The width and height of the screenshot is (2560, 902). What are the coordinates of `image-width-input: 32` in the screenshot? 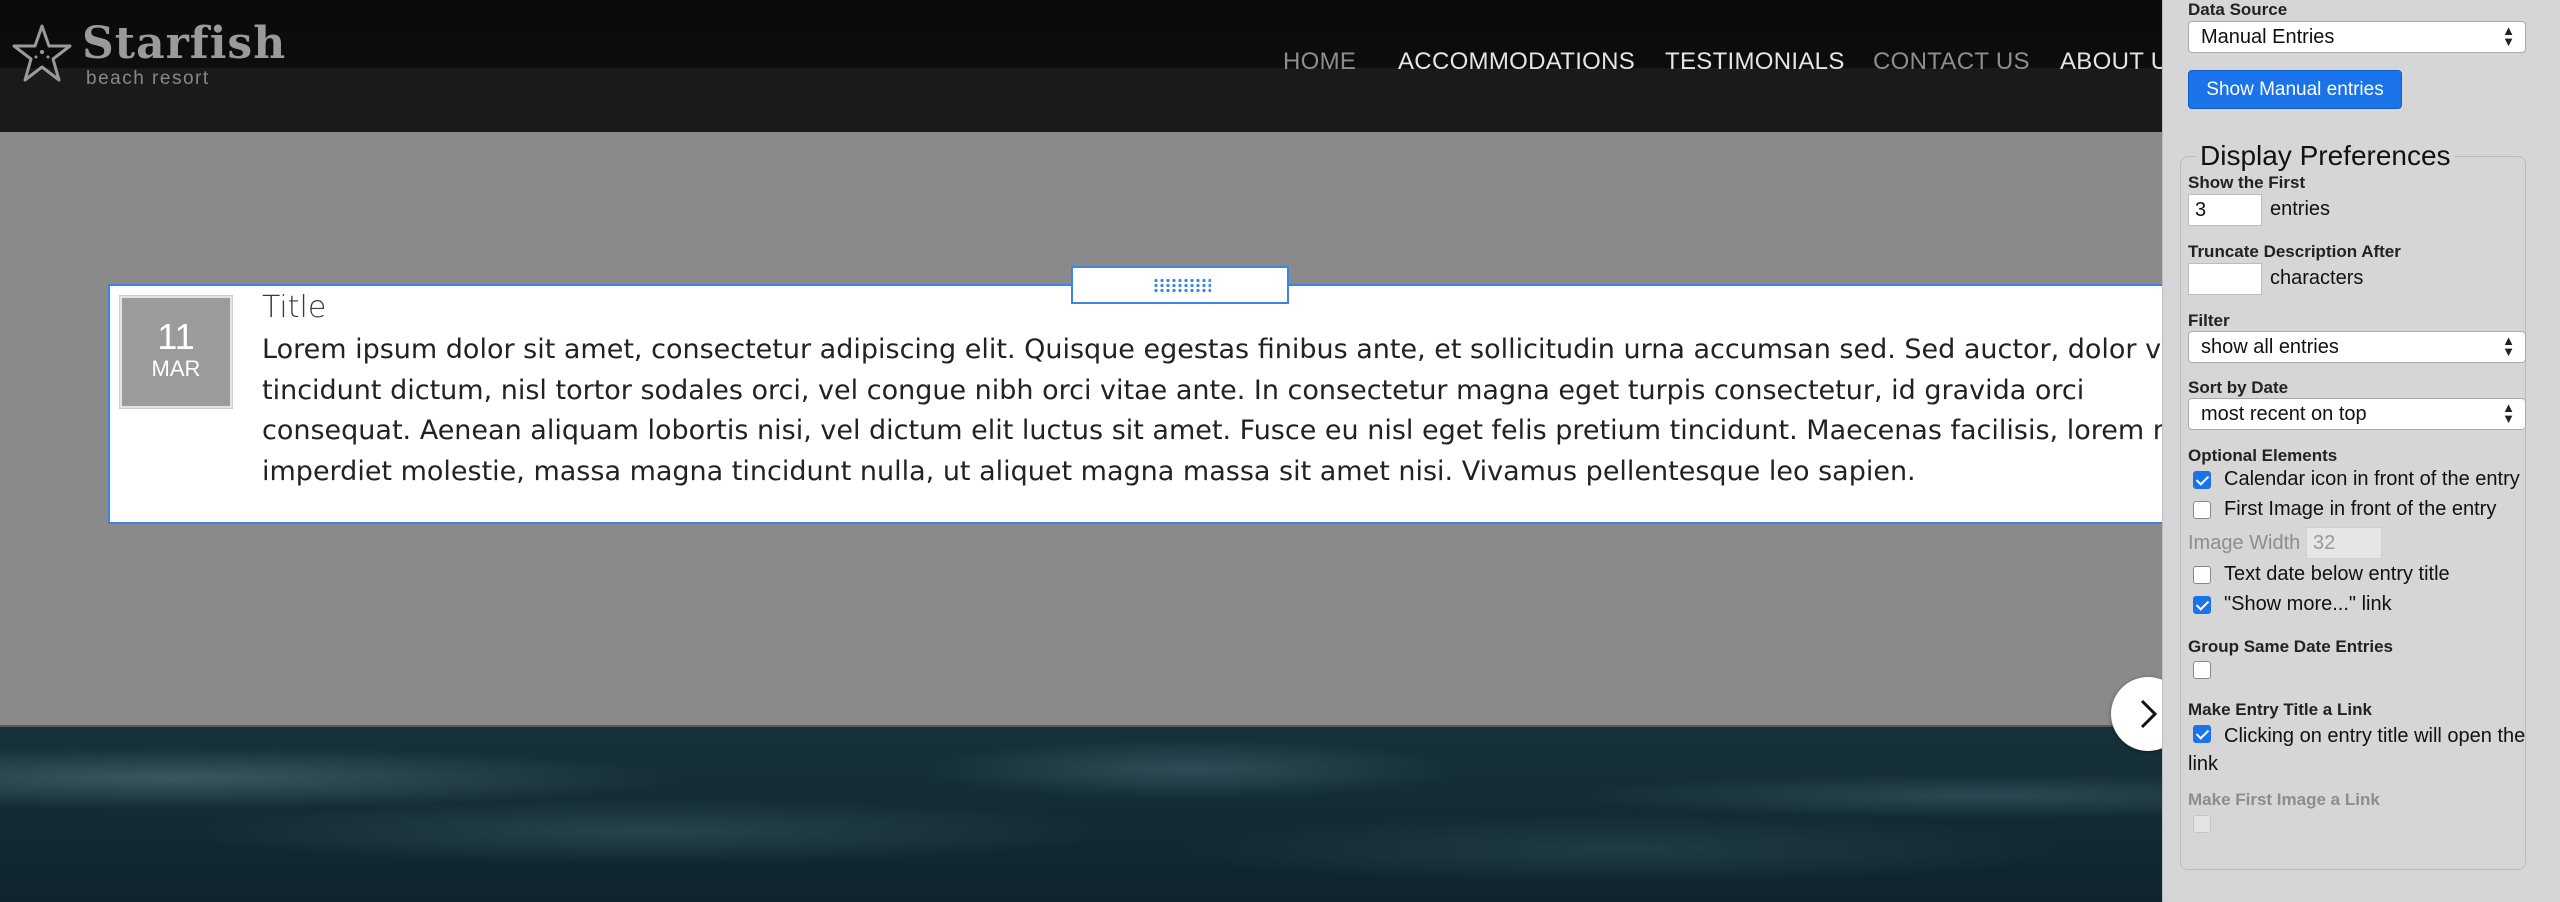 It's located at (2344, 543).